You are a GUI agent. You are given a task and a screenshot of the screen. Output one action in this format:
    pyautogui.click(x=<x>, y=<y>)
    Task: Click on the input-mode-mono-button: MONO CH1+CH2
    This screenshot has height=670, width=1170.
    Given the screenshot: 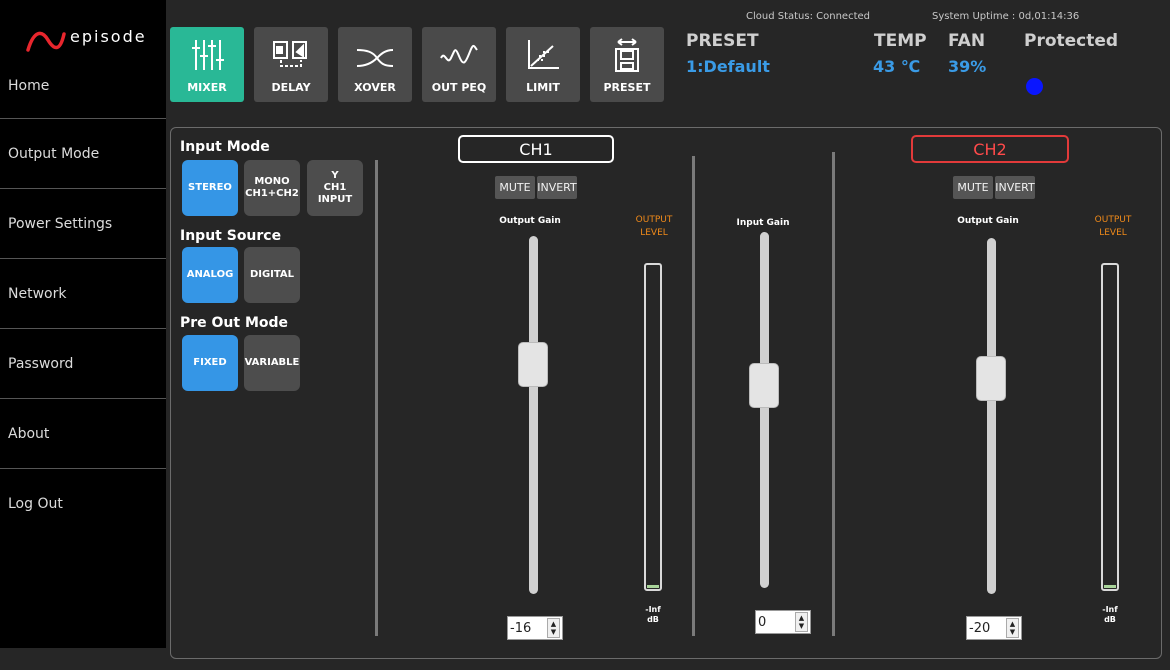 What is the action you would take?
    pyautogui.click(x=272, y=188)
    